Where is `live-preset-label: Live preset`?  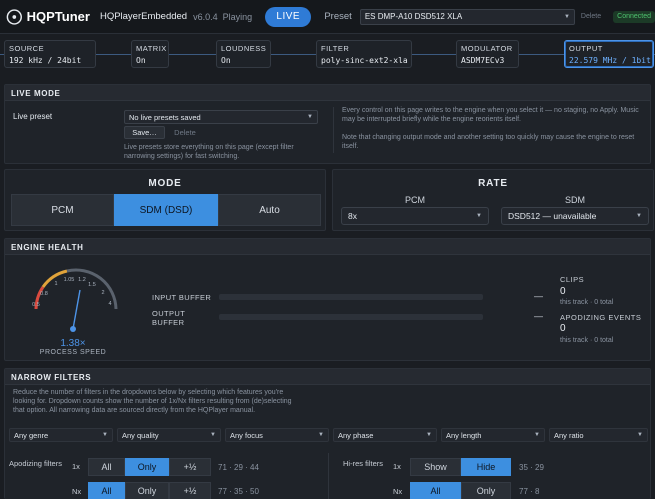 live-preset-label: Live preset is located at coordinates (33, 116).